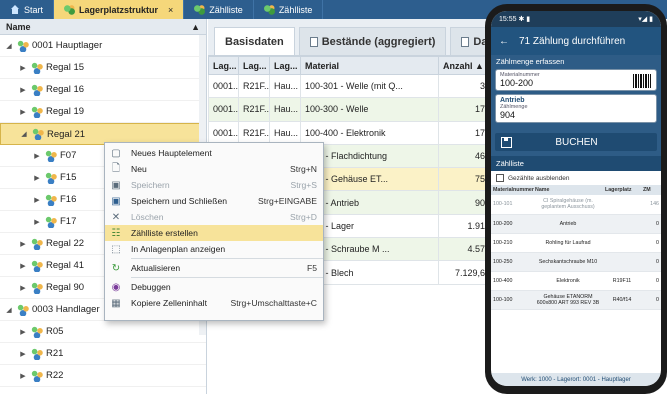 This screenshot has height=394, width=667. Describe the element at coordinates (369, 65) in the screenshot. I see `grid-column-header: Material` at that location.